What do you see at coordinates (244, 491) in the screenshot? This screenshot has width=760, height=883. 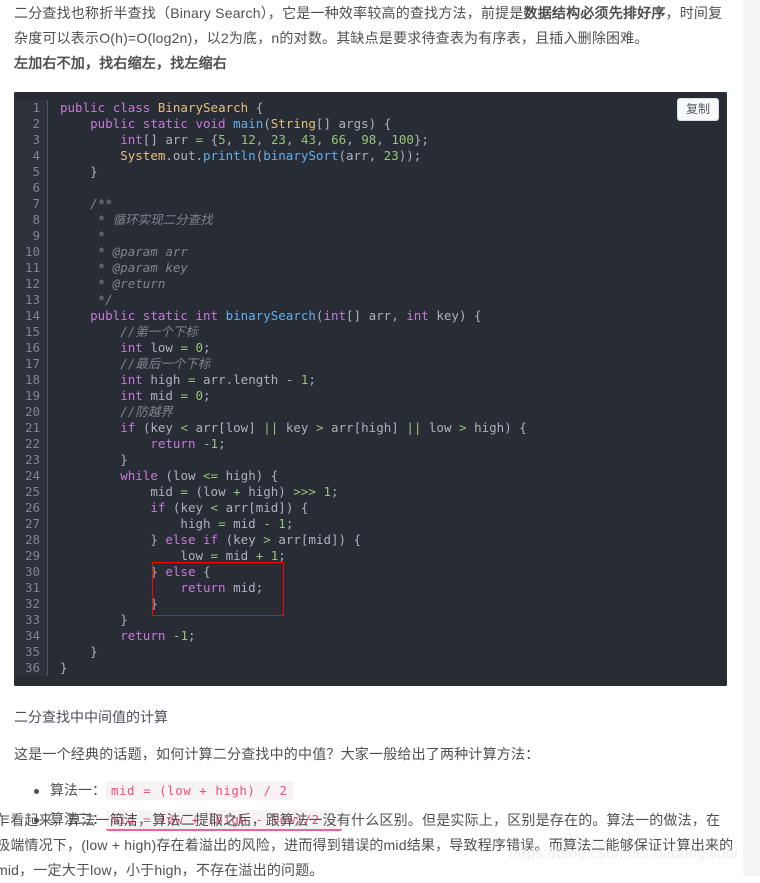 I see `line-content: mid = (low + high) >>> 1;` at bounding box center [244, 491].